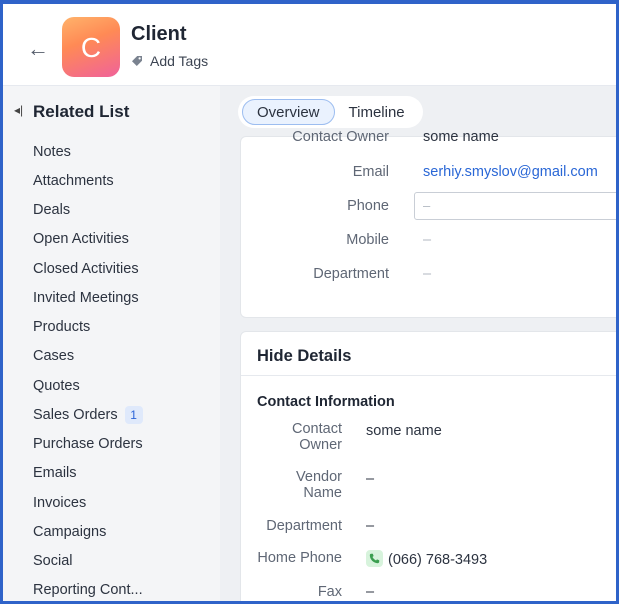 This screenshot has width=619, height=604. I want to click on mobile-row: Mobile –, so click(428, 243).